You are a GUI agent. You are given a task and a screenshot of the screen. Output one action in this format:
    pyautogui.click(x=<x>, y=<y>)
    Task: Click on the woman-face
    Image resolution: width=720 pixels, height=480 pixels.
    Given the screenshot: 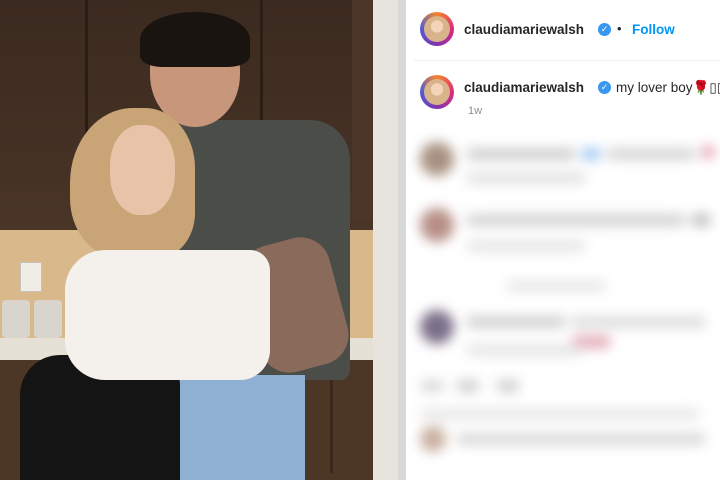 What is the action you would take?
    pyautogui.click(x=142, y=170)
    